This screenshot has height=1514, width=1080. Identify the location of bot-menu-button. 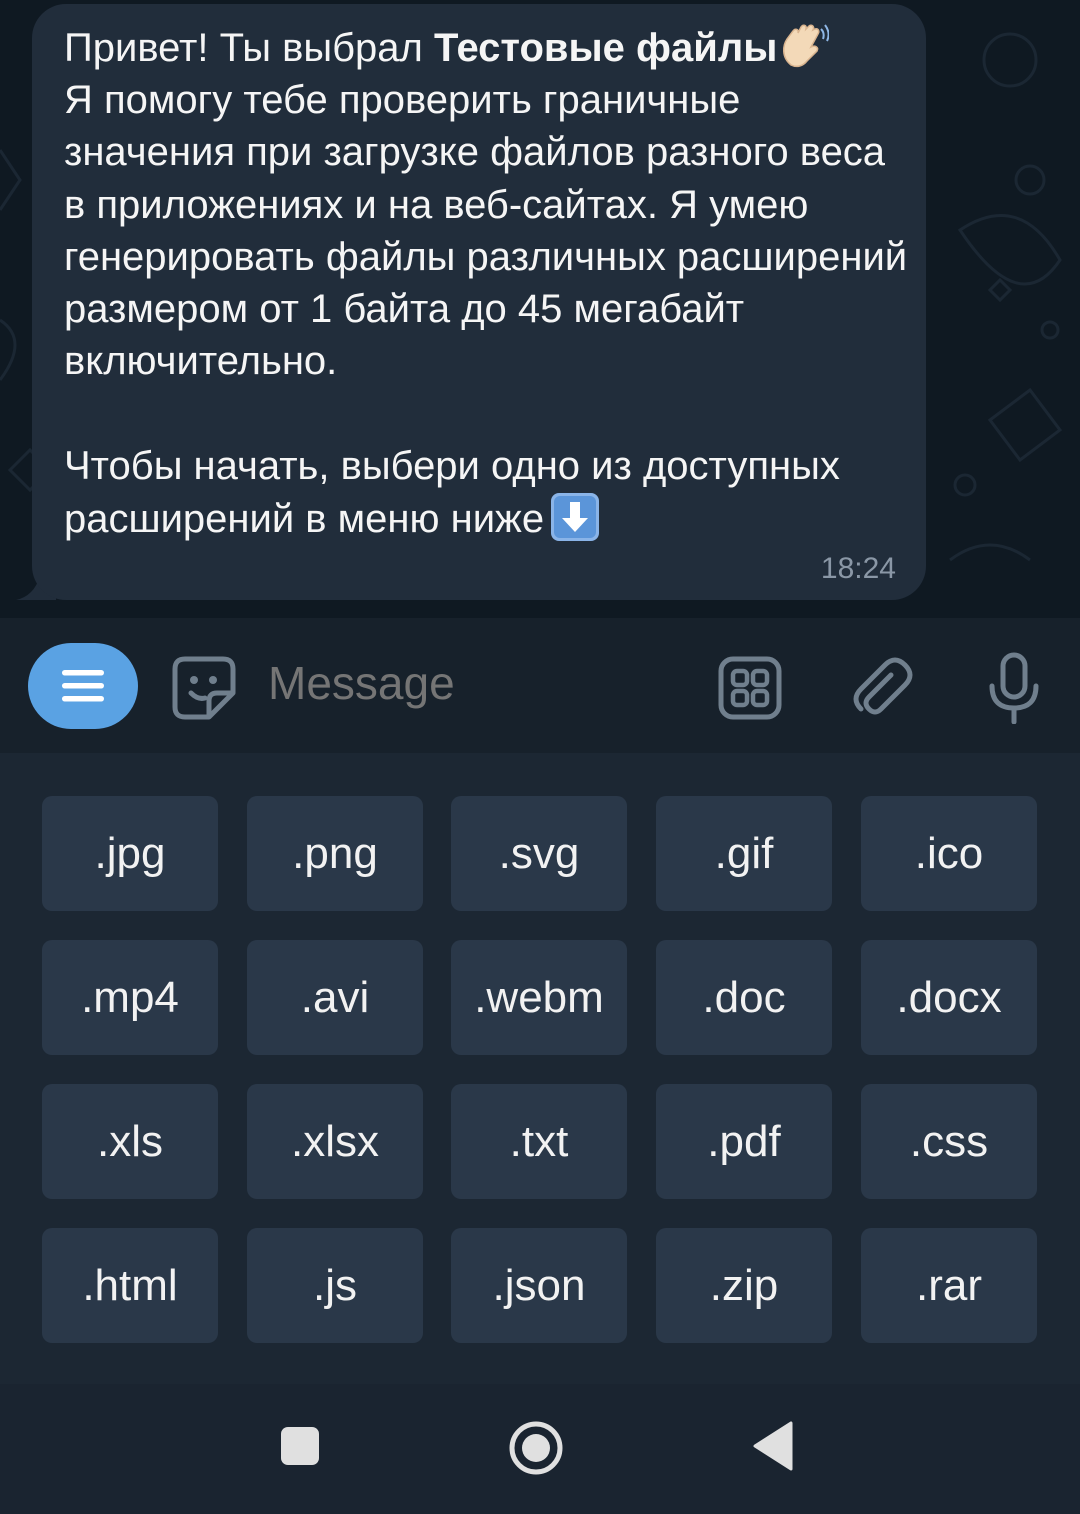
(83, 686).